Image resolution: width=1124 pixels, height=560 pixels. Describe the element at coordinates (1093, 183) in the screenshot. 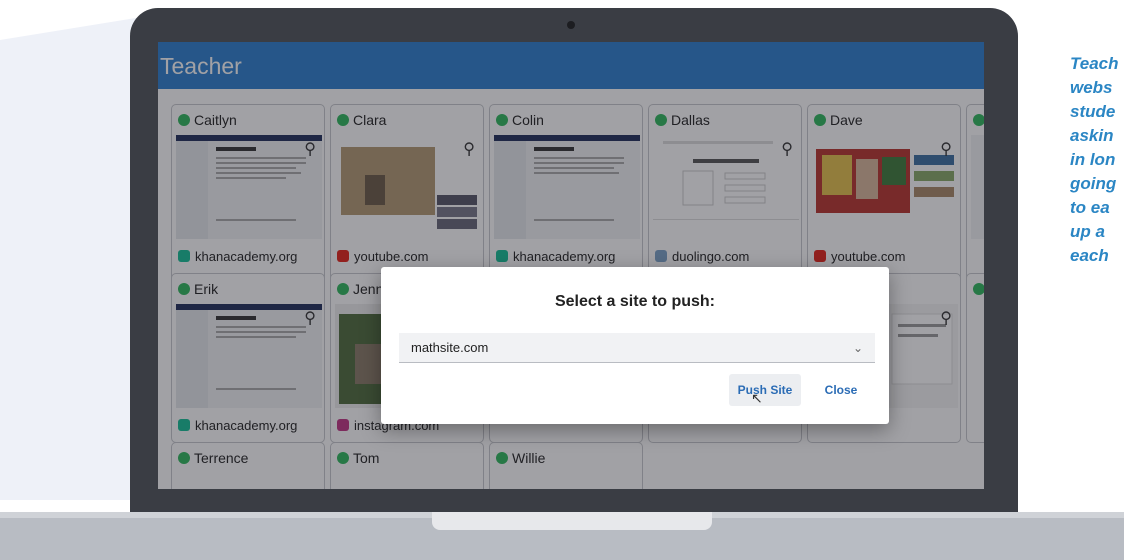

I see `caption-line: going` at that location.